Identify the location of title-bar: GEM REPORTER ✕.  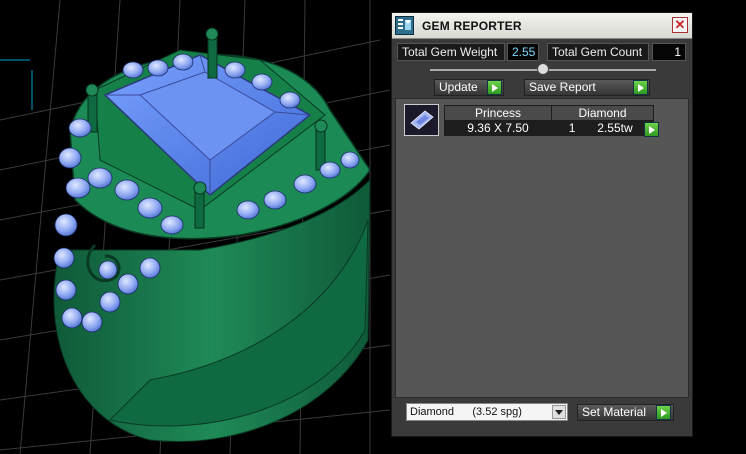
(542, 26).